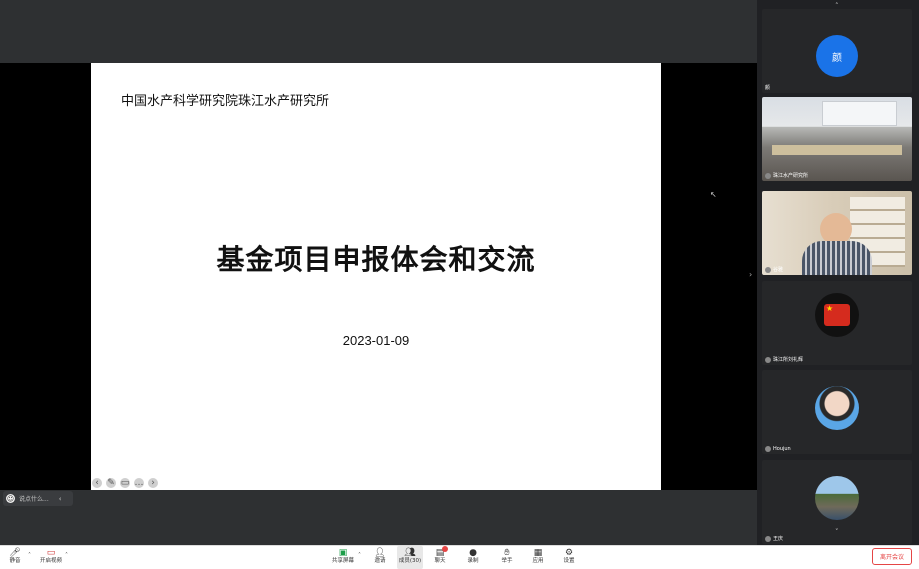  What do you see at coordinates (837, 532) in the screenshot?
I see `scroll-down-icon: ˅` at bounding box center [837, 532].